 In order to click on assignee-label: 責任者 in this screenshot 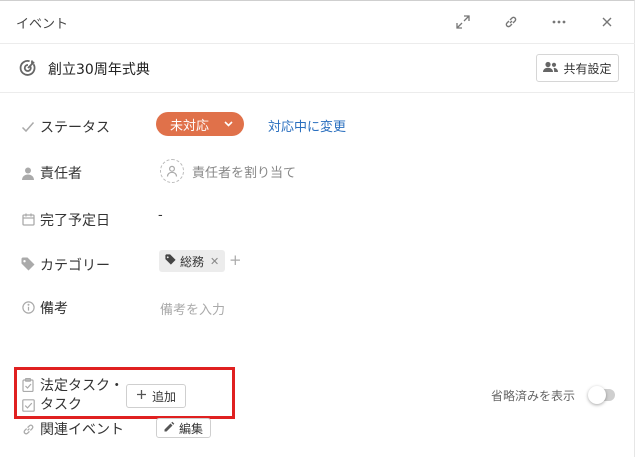, I will do `click(61, 174)`.